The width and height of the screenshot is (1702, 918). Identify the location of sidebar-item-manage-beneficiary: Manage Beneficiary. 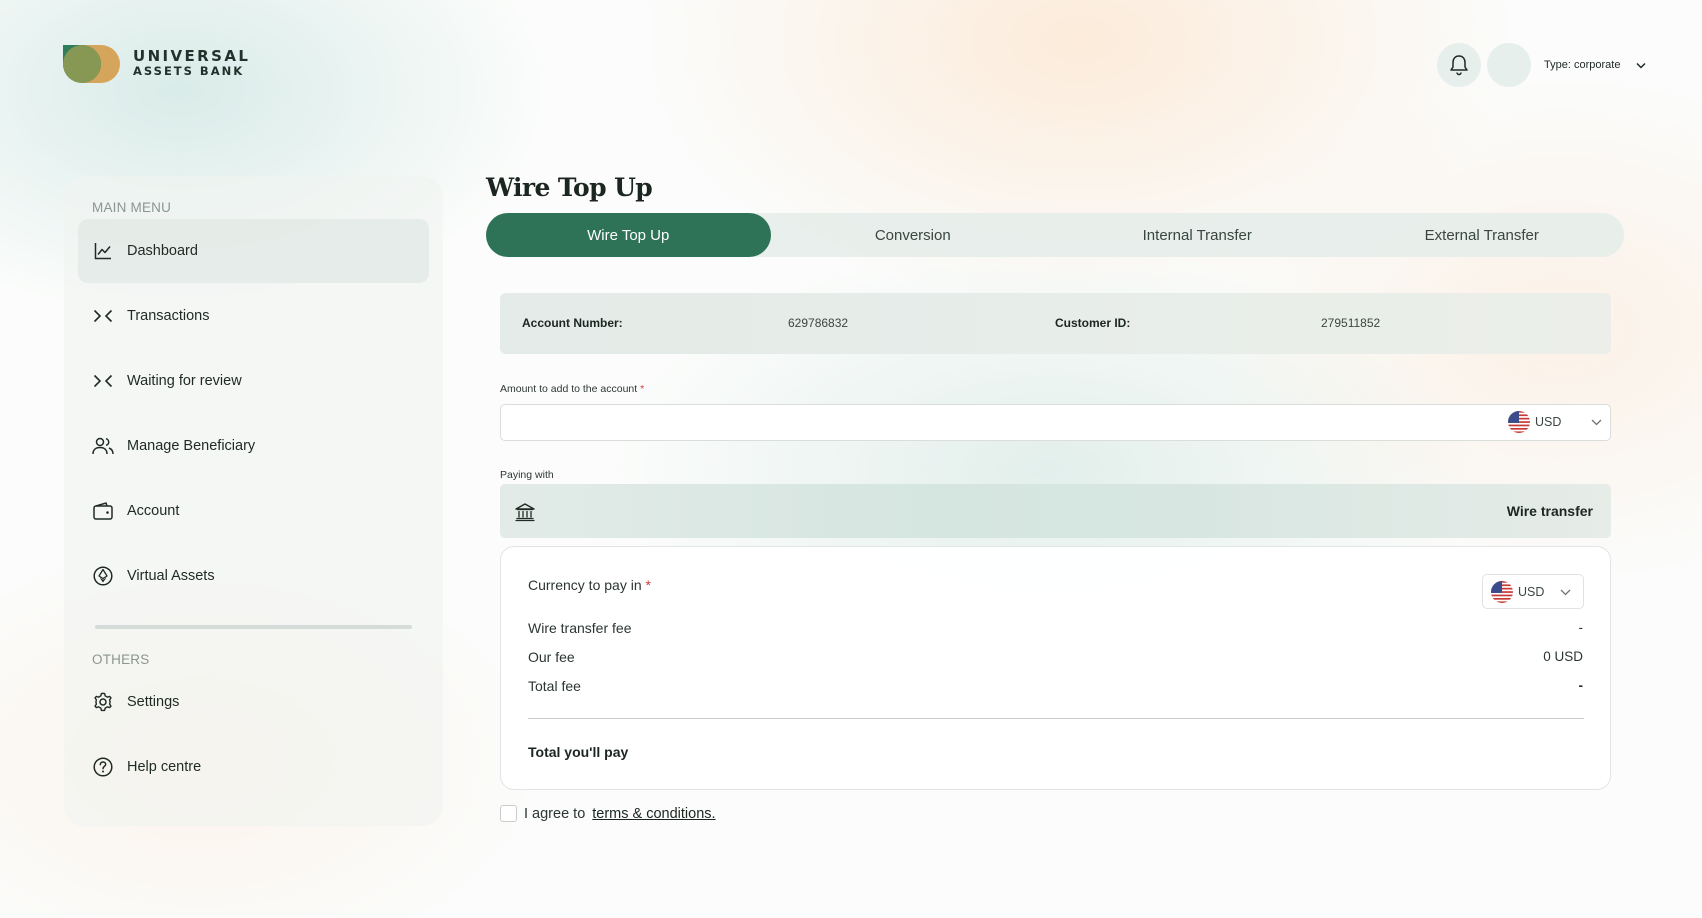
(253, 446).